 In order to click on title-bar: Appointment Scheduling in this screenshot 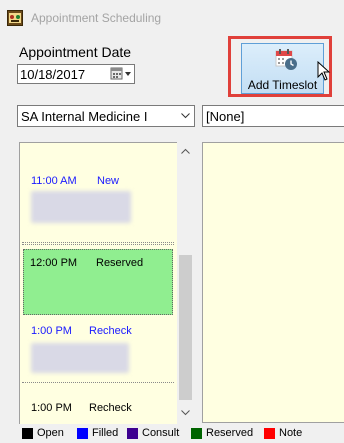, I will do `click(172, 17)`.